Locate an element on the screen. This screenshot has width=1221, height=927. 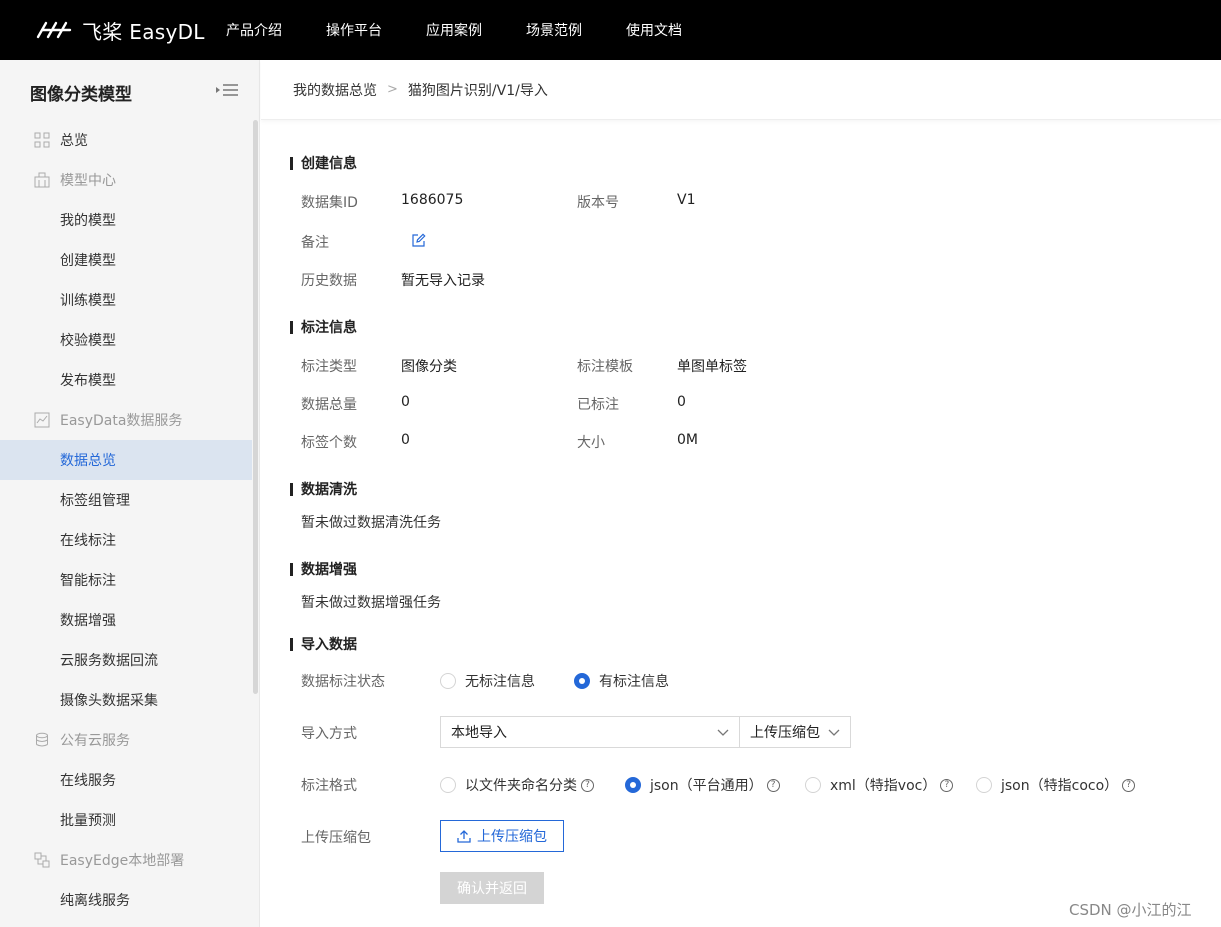
radio-label: xml（特指voc） is located at coordinates (883, 786).